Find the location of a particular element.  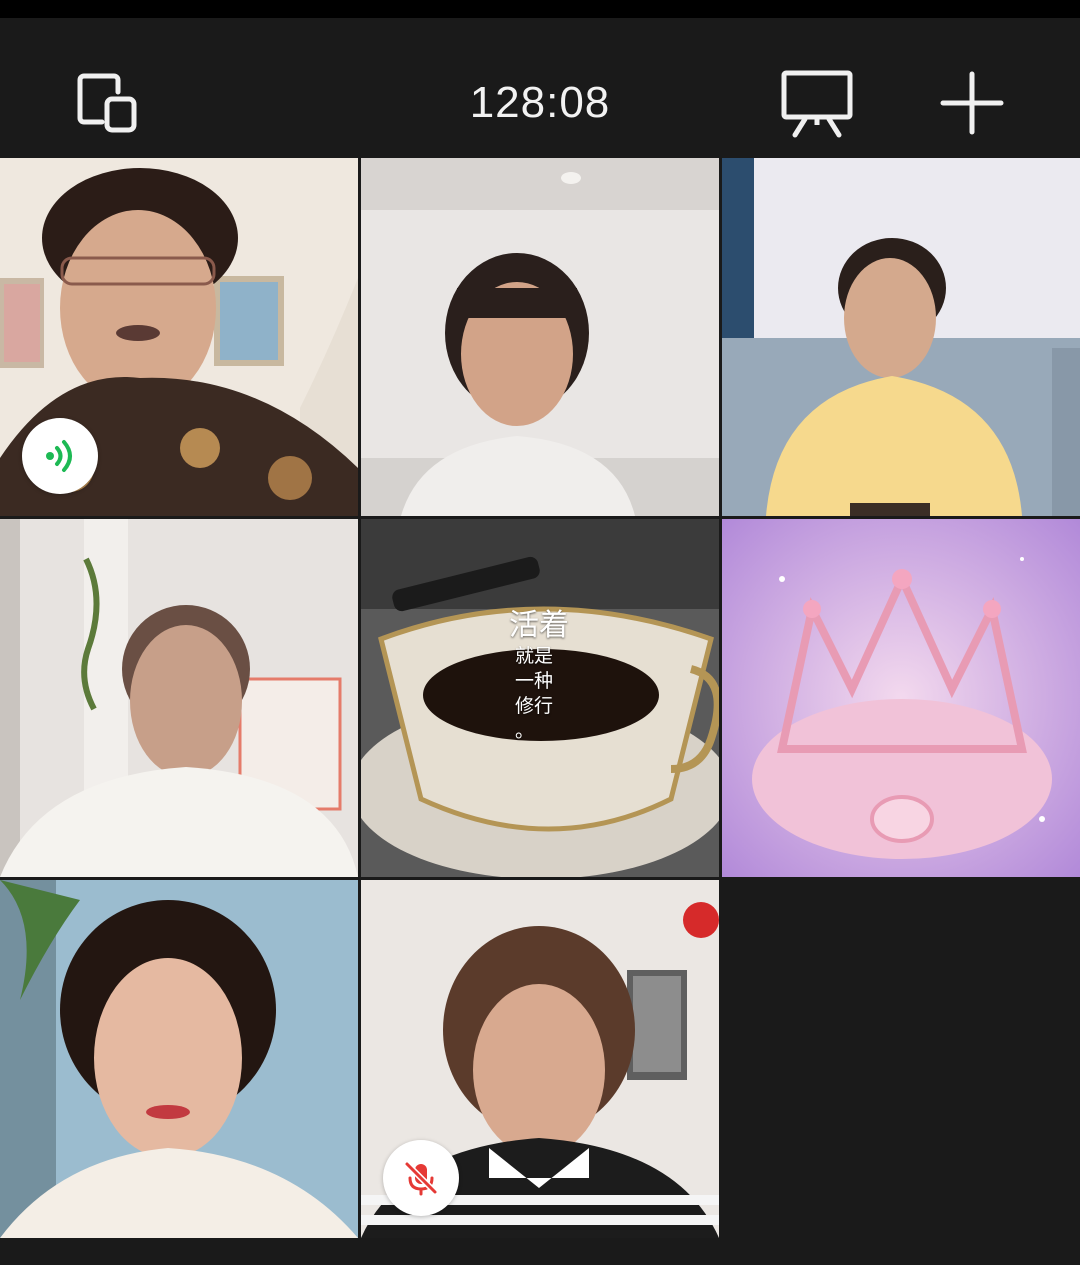

empty-slot is located at coordinates (901, 1059).